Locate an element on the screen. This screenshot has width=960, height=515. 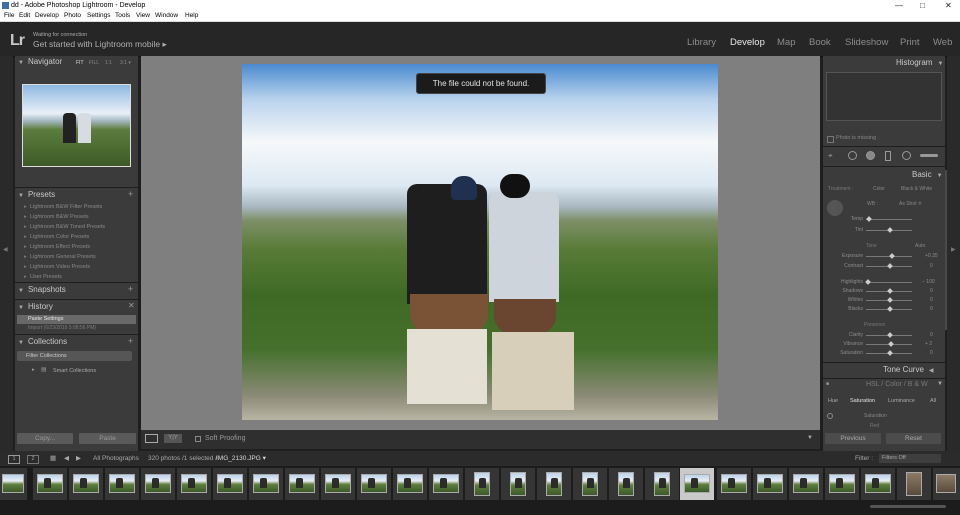
right-panel-scrollbar is located at coordinates (946, 250).